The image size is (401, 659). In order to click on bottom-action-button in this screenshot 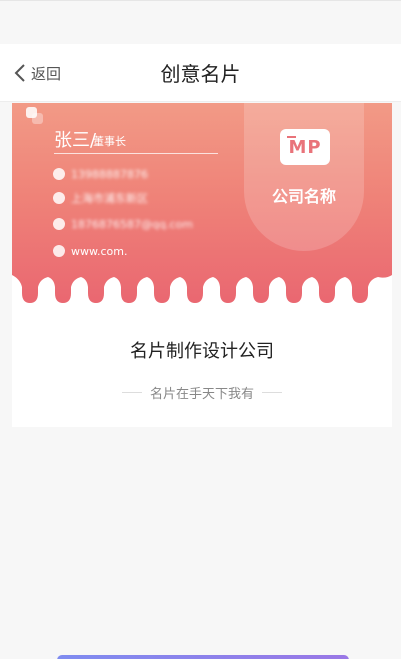, I will do `click(203, 657)`.